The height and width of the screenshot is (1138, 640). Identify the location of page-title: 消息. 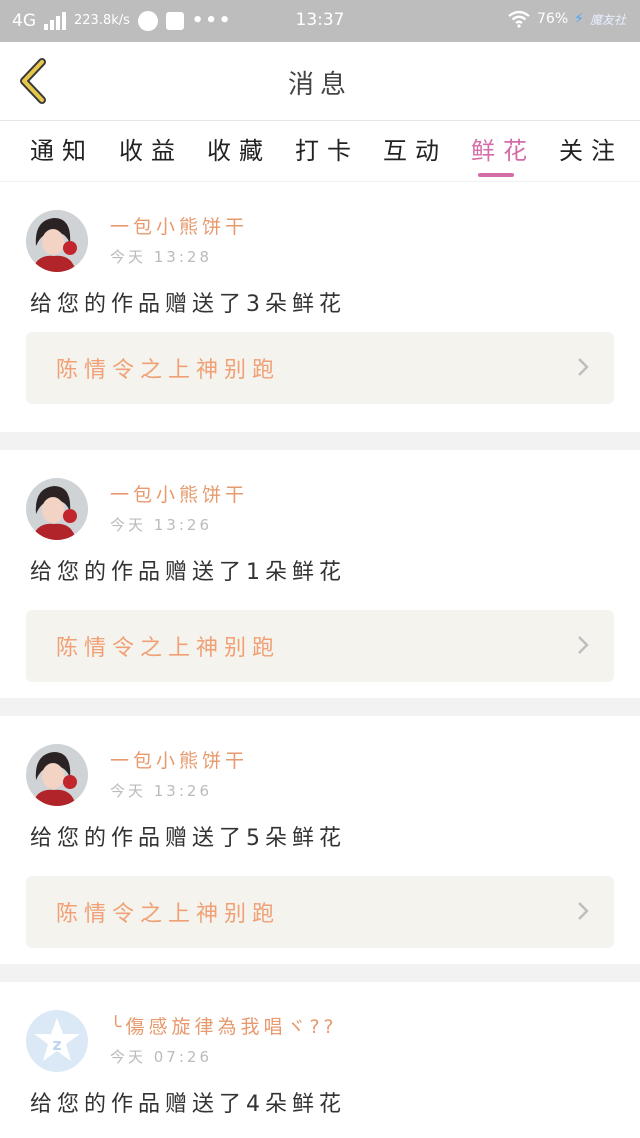
(319, 85).